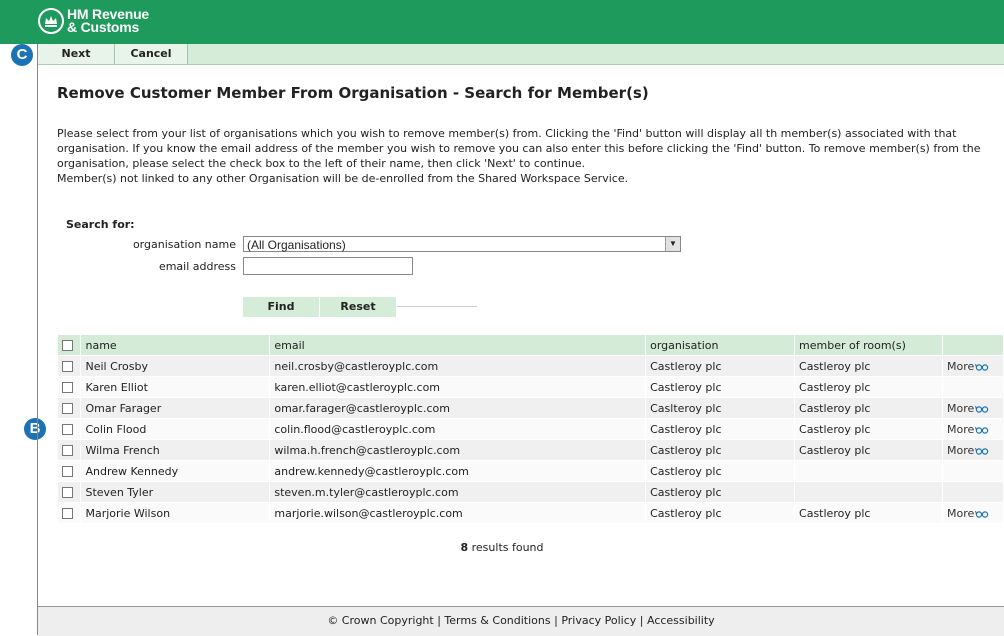 The width and height of the screenshot is (1004, 636). I want to click on column-header-more, so click(973, 345).